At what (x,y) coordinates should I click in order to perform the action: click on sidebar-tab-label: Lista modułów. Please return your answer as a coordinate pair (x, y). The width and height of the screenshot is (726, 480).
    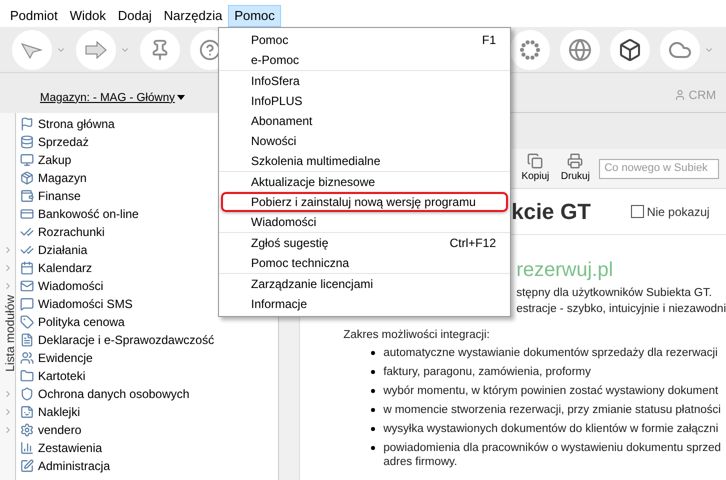
    Looking at the image, I should click on (10, 333).